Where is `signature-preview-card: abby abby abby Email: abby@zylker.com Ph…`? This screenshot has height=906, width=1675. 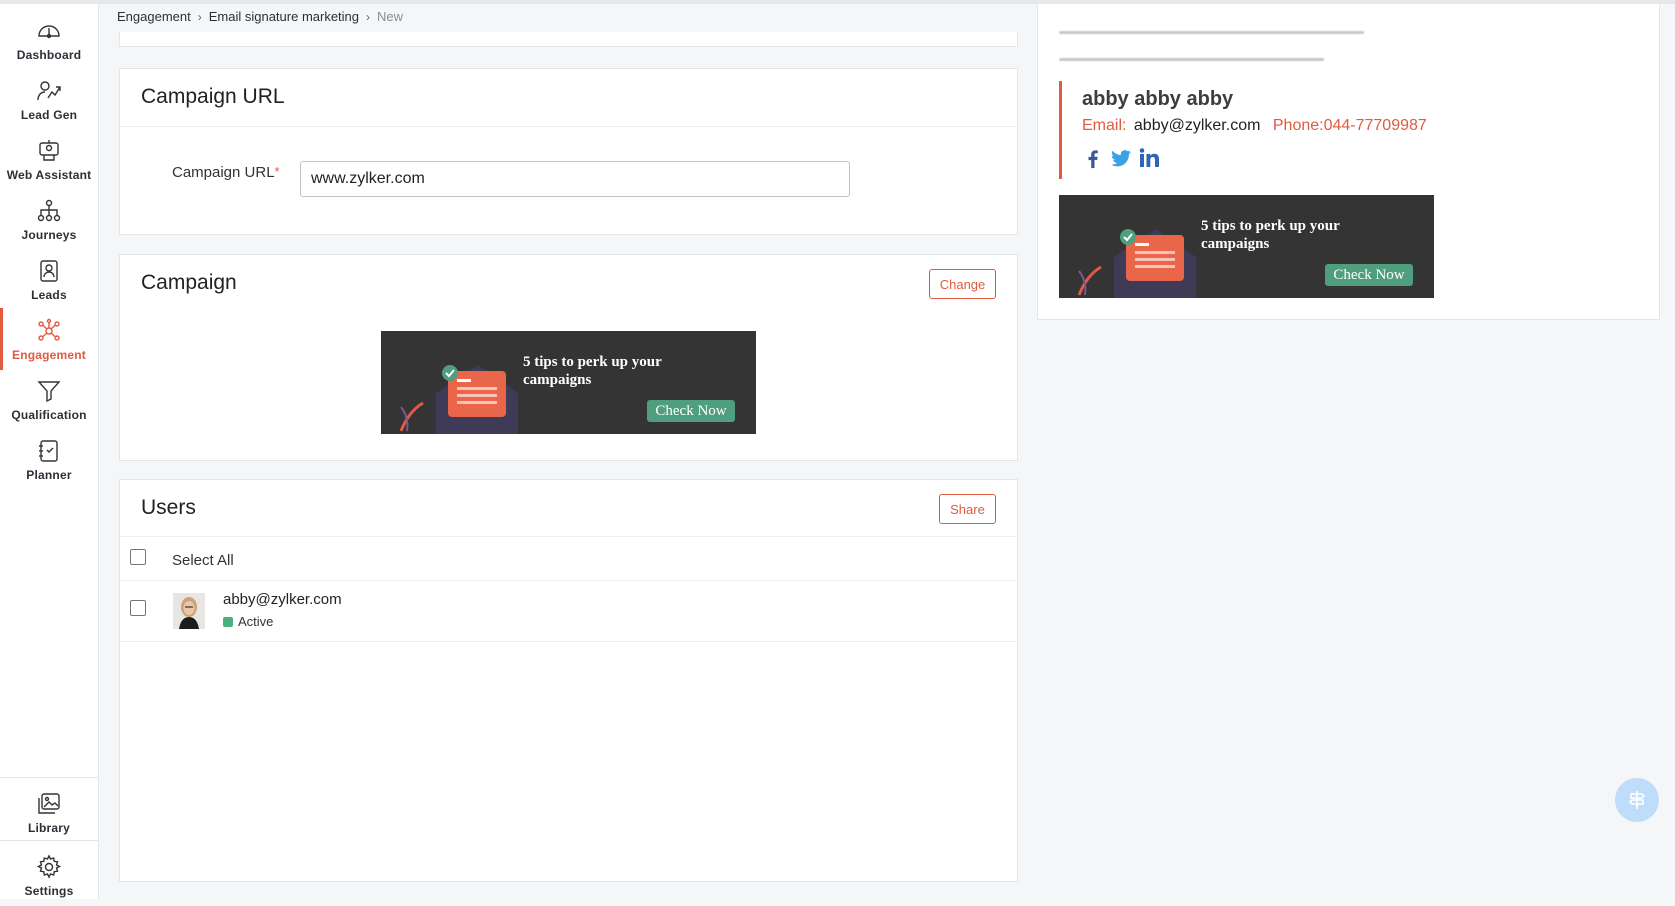 signature-preview-card: abby abby abby Email: abby@zylker.com Ph… is located at coordinates (1348, 162).